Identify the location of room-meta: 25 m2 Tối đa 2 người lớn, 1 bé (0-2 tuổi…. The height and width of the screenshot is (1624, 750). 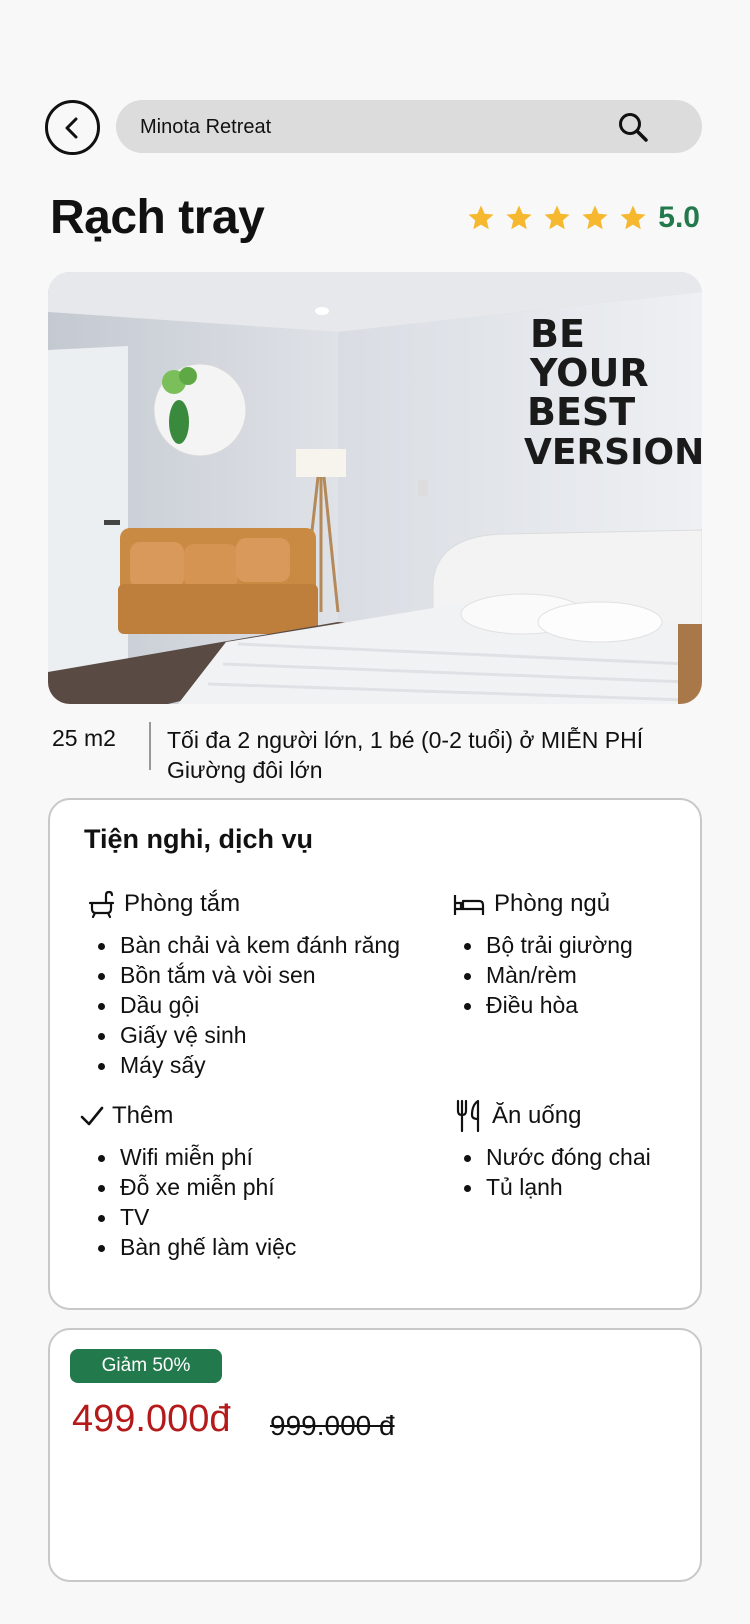
(377, 753).